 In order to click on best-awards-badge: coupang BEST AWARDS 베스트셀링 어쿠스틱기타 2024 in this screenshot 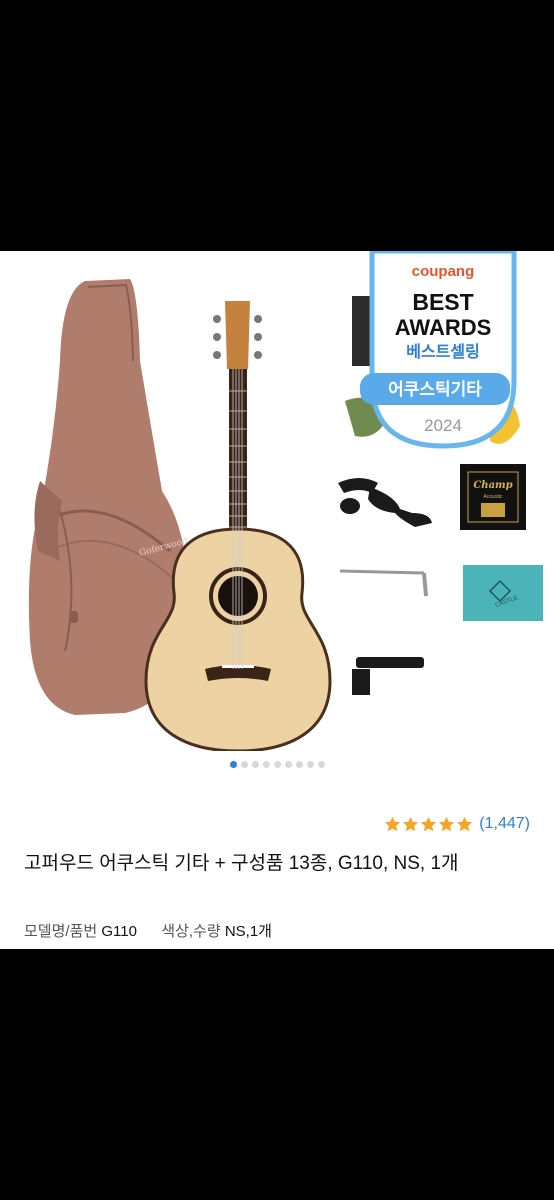, I will do `click(438, 350)`.